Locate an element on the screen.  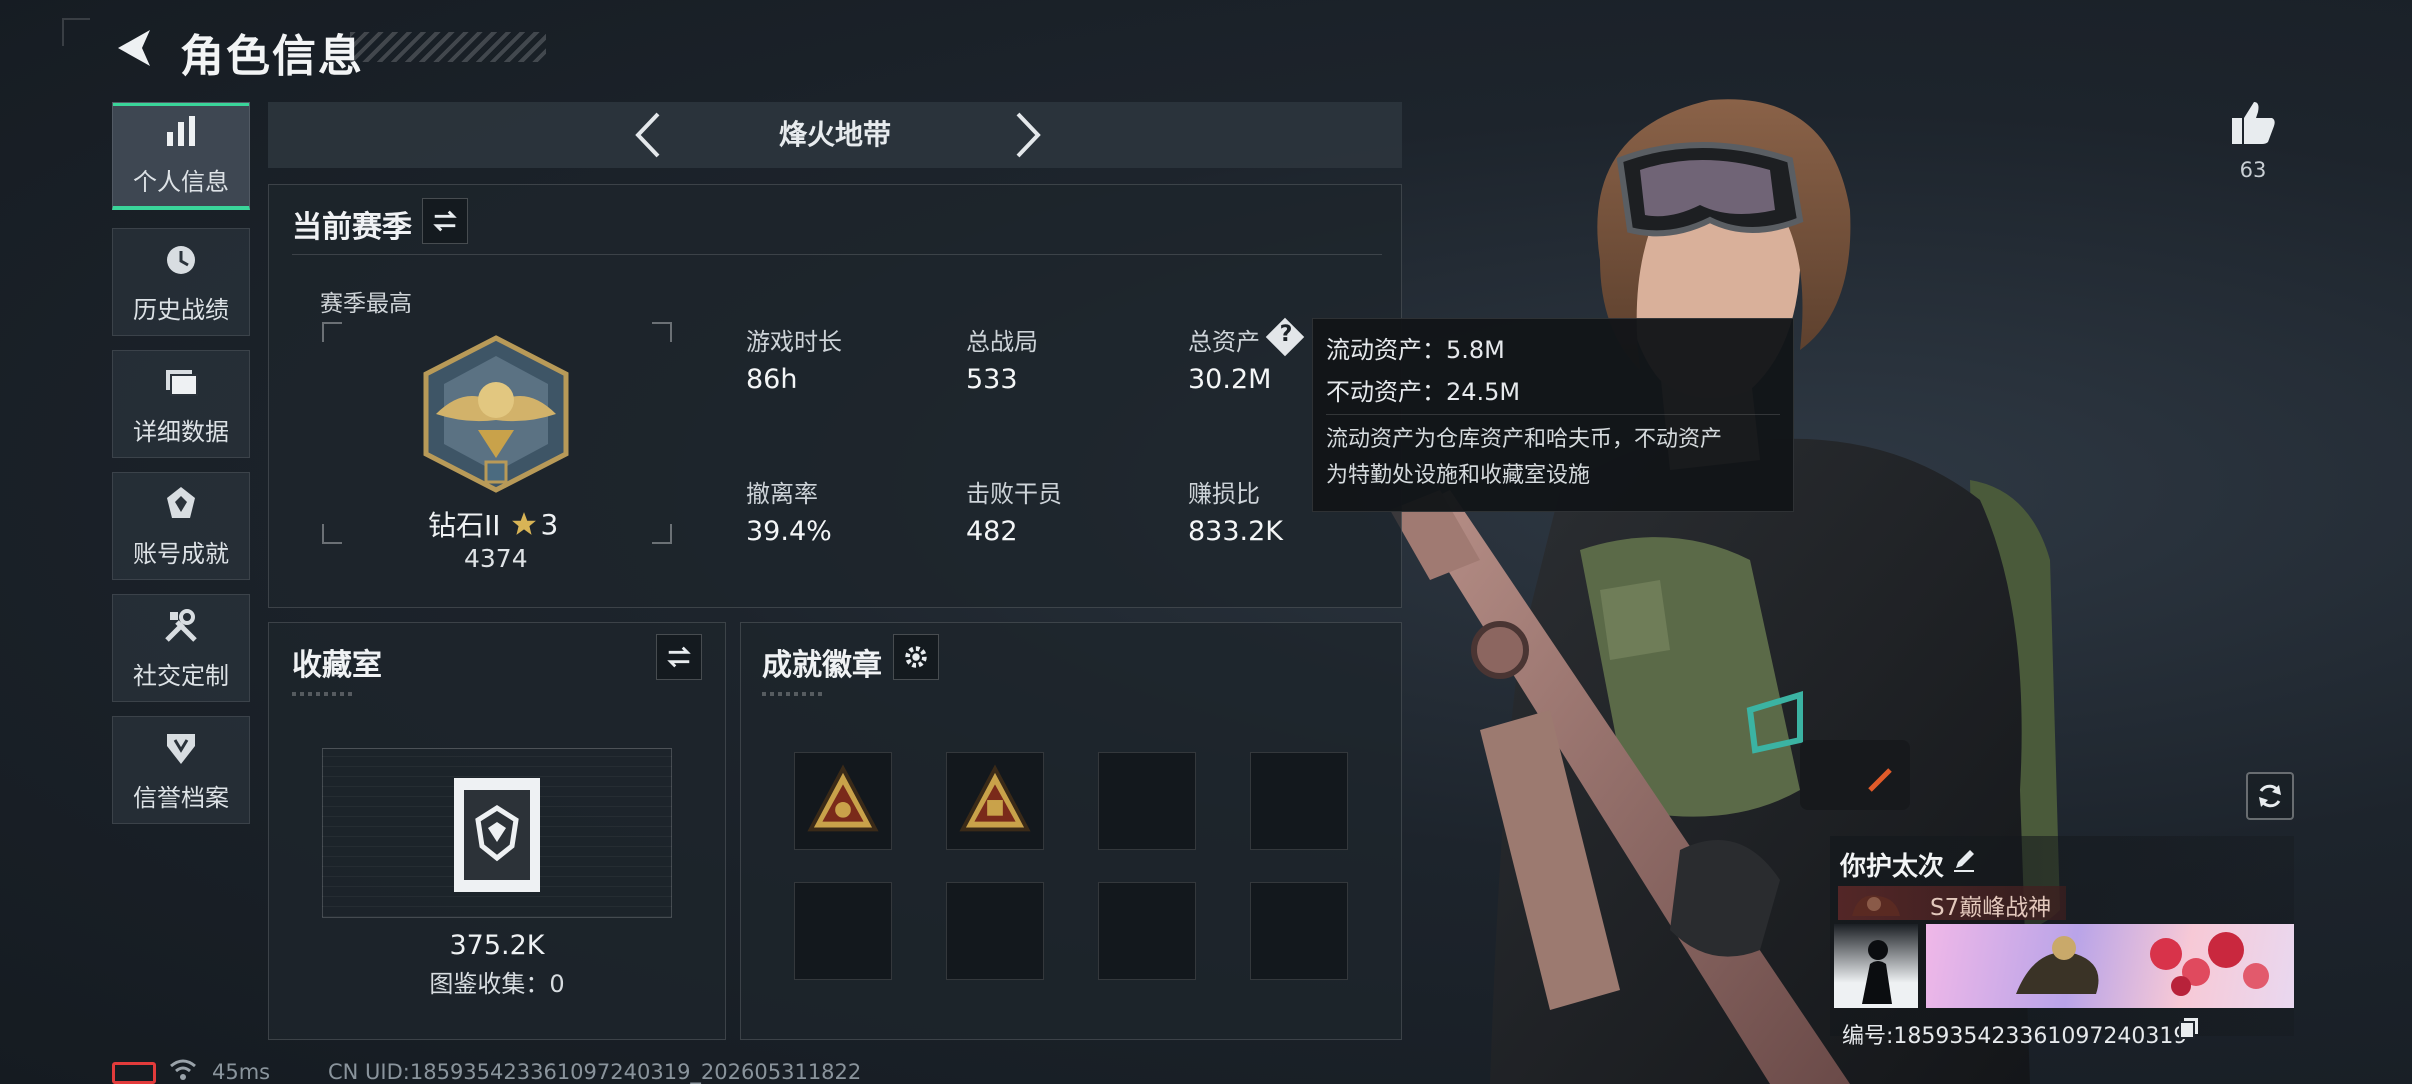
sidebar-item-label: 社交定制 is located at coordinates (181, 675).